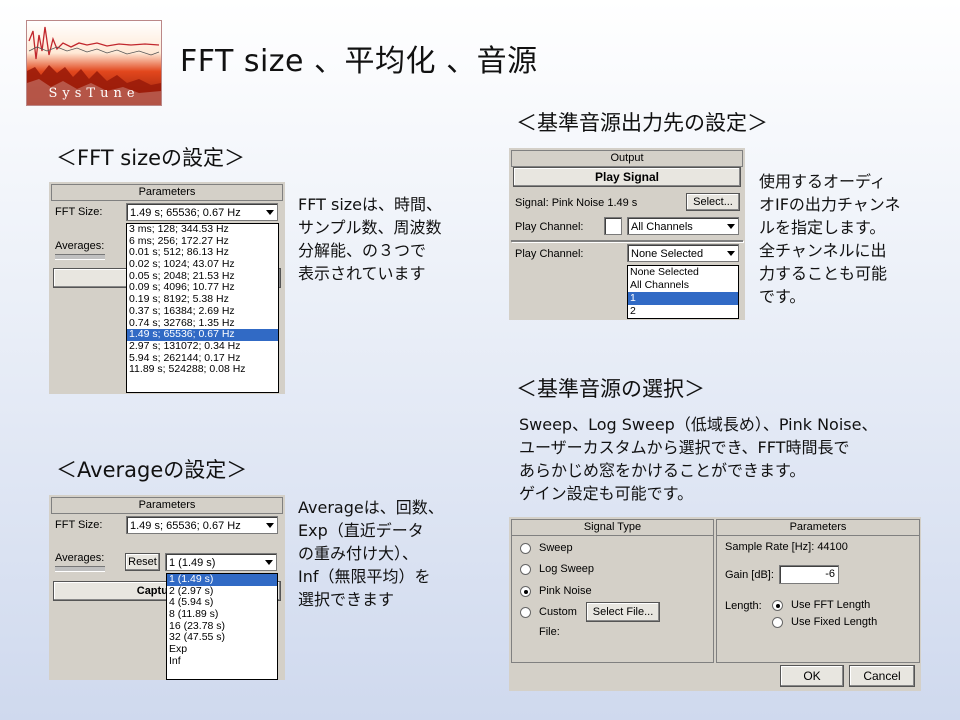 The height and width of the screenshot is (720, 960). I want to click on fft-size-option: 11.89 s; 524288; 0.08 Hz, so click(202, 370).